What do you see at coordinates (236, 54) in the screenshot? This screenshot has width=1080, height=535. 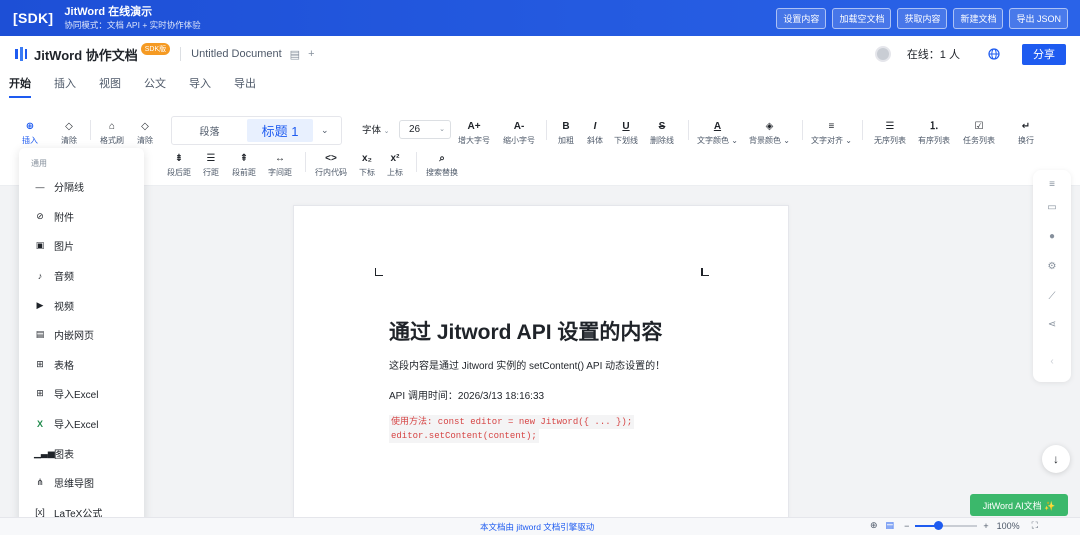 I see `document-title: Untitled Document` at bounding box center [236, 54].